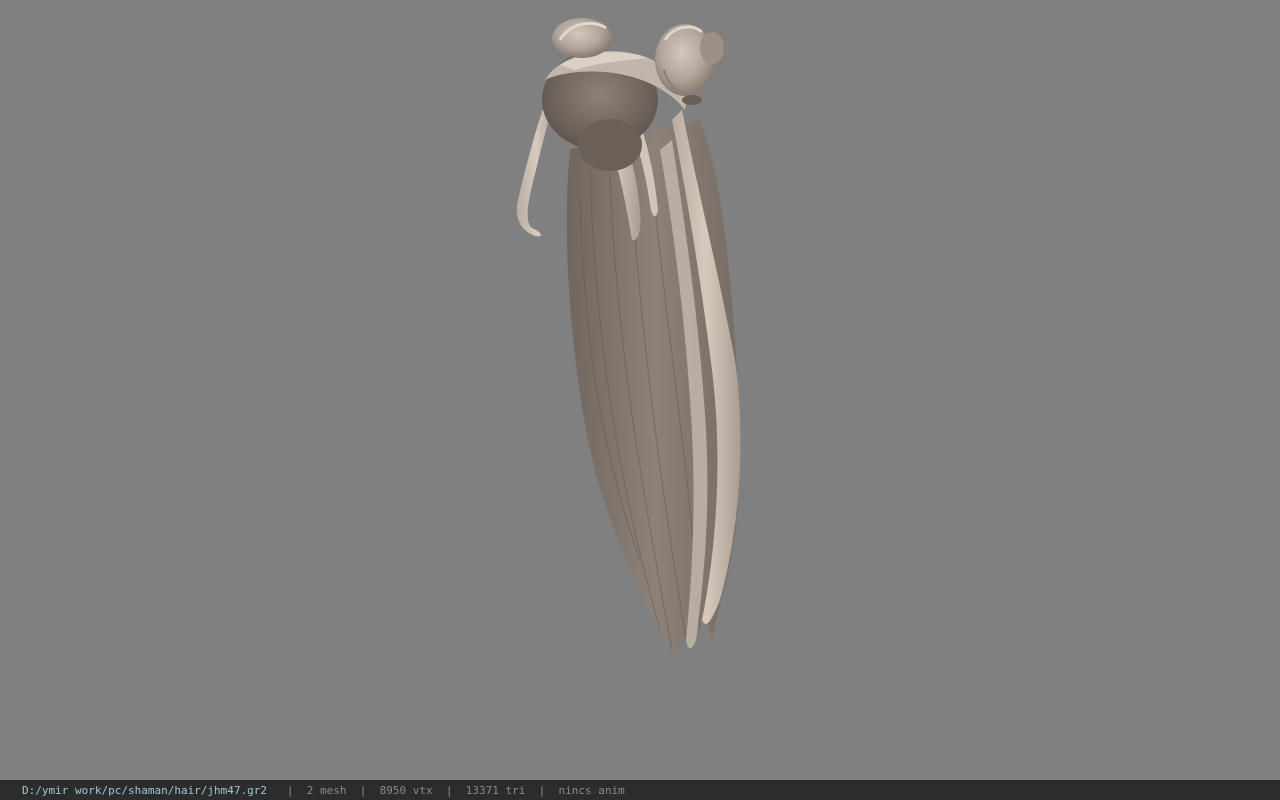 The height and width of the screenshot is (800, 1280). What do you see at coordinates (145, 790) in the screenshot?
I see `file-path: D:/ymir work/pc/shaman/hair/jhm47.gr2` at bounding box center [145, 790].